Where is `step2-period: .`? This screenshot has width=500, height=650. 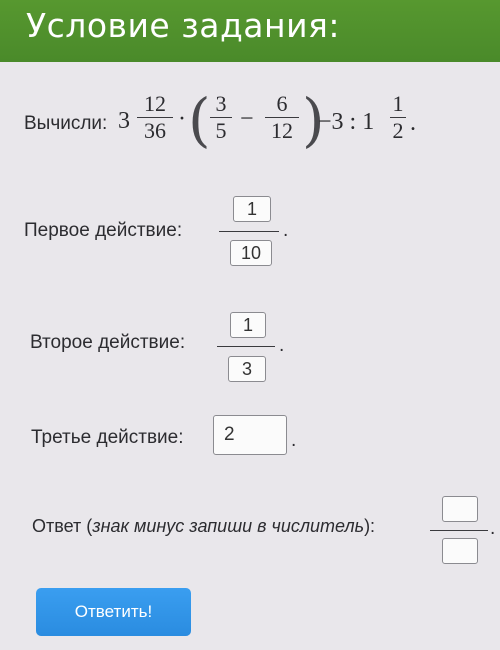 step2-period: . is located at coordinates (282, 345).